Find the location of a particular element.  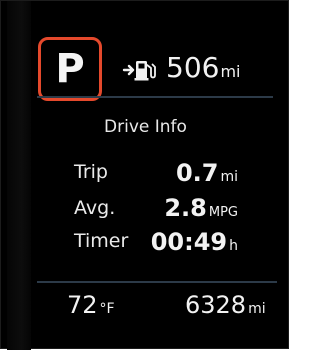

timer-value-readout: 00:49 h is located at coordinates (194, 242).